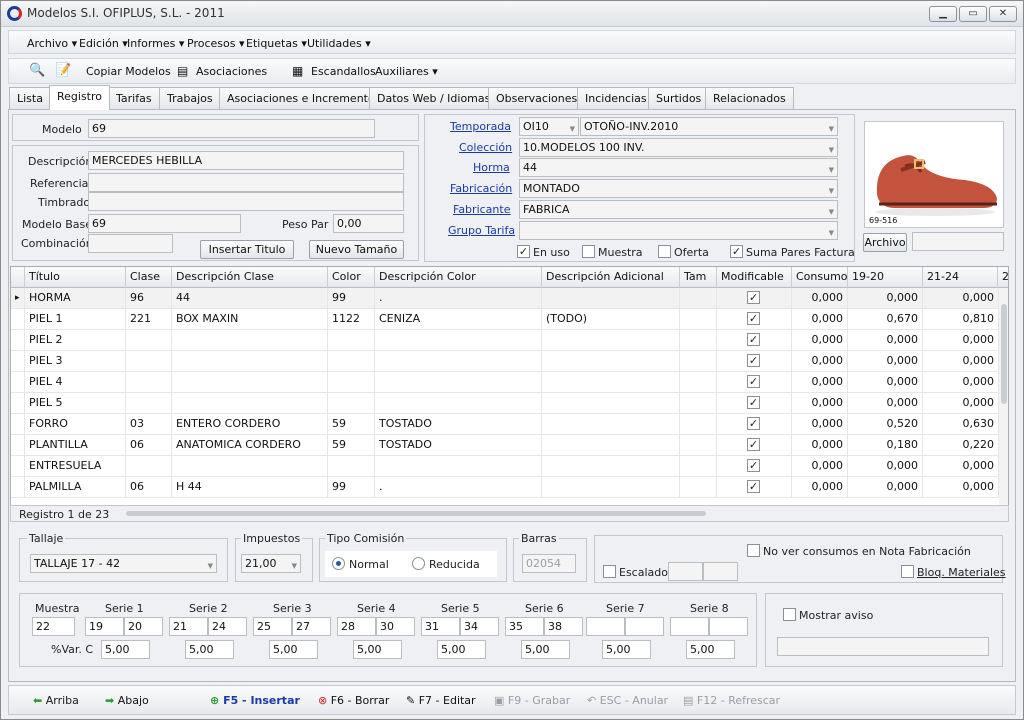  I want to click on insertar-button: ⊕ F5 - Insertar, so click(255, 700).